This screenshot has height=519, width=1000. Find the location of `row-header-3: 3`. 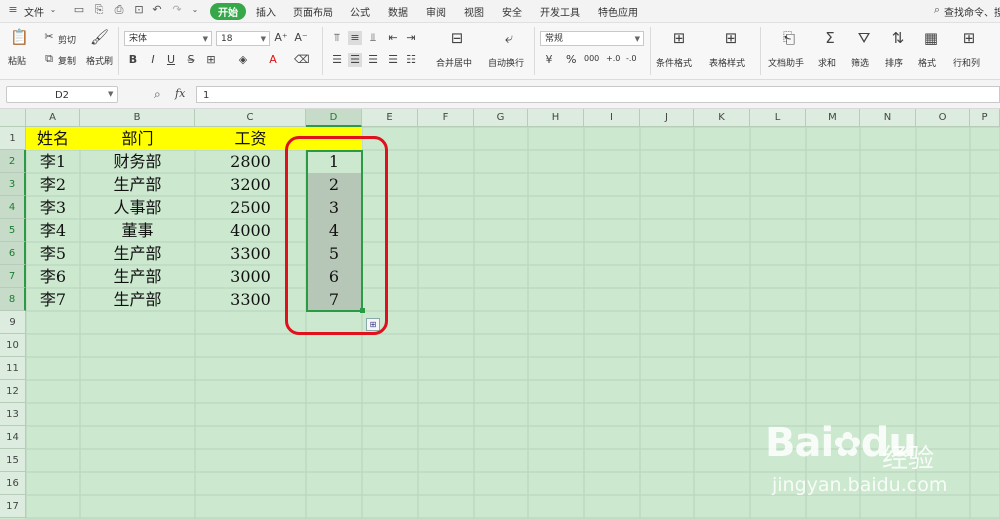

row-header-3: 3 is located at coordinates (13, 184).